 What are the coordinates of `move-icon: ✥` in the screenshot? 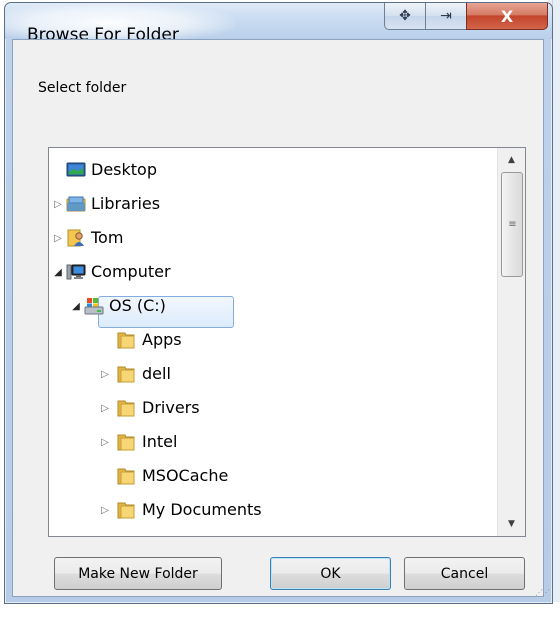 It's located at (405, 16).